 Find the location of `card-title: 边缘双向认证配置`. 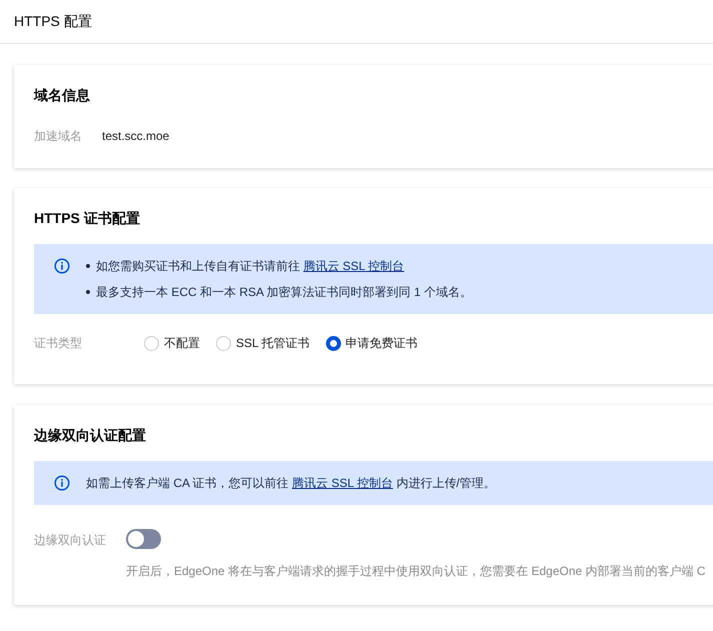

card-title: 边缘双向认证配置 is located at coordinates (90, 435).